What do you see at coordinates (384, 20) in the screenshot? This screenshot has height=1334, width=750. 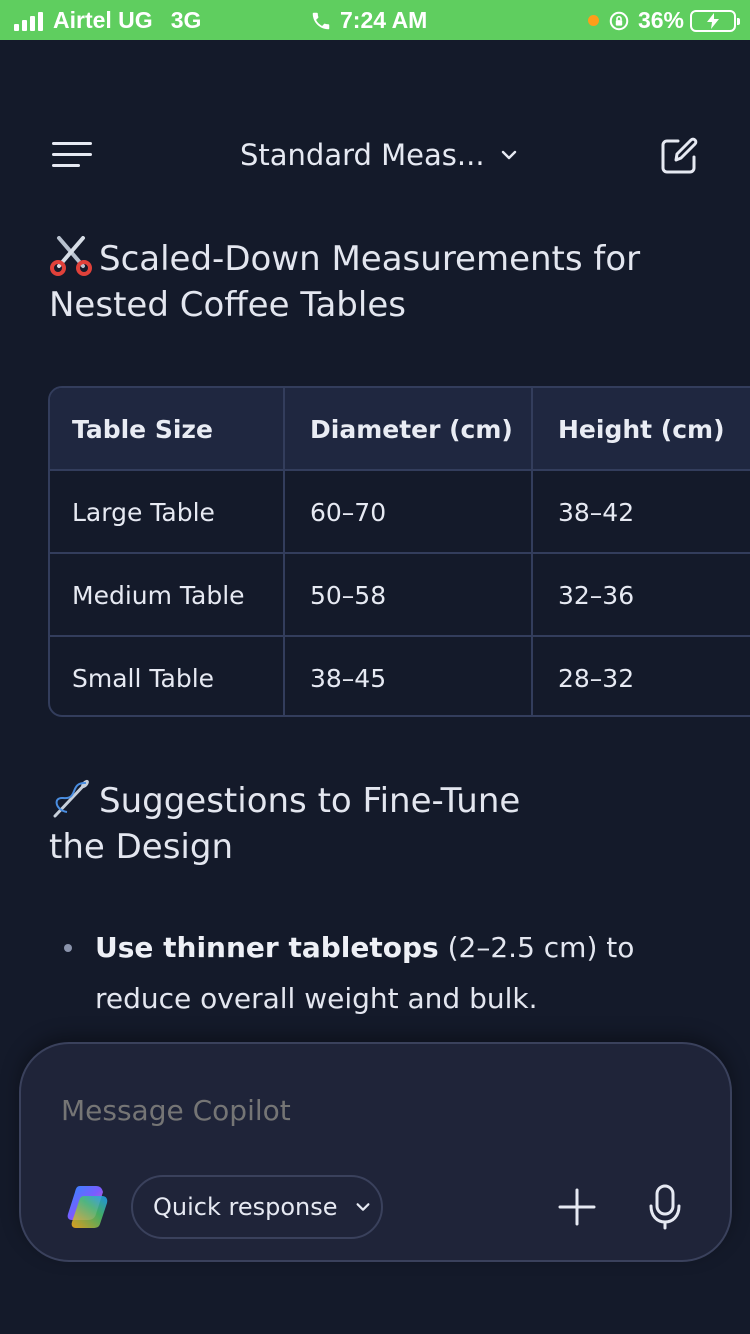 I see `clock: 7:24 AM` at bounding box center [384, 20].